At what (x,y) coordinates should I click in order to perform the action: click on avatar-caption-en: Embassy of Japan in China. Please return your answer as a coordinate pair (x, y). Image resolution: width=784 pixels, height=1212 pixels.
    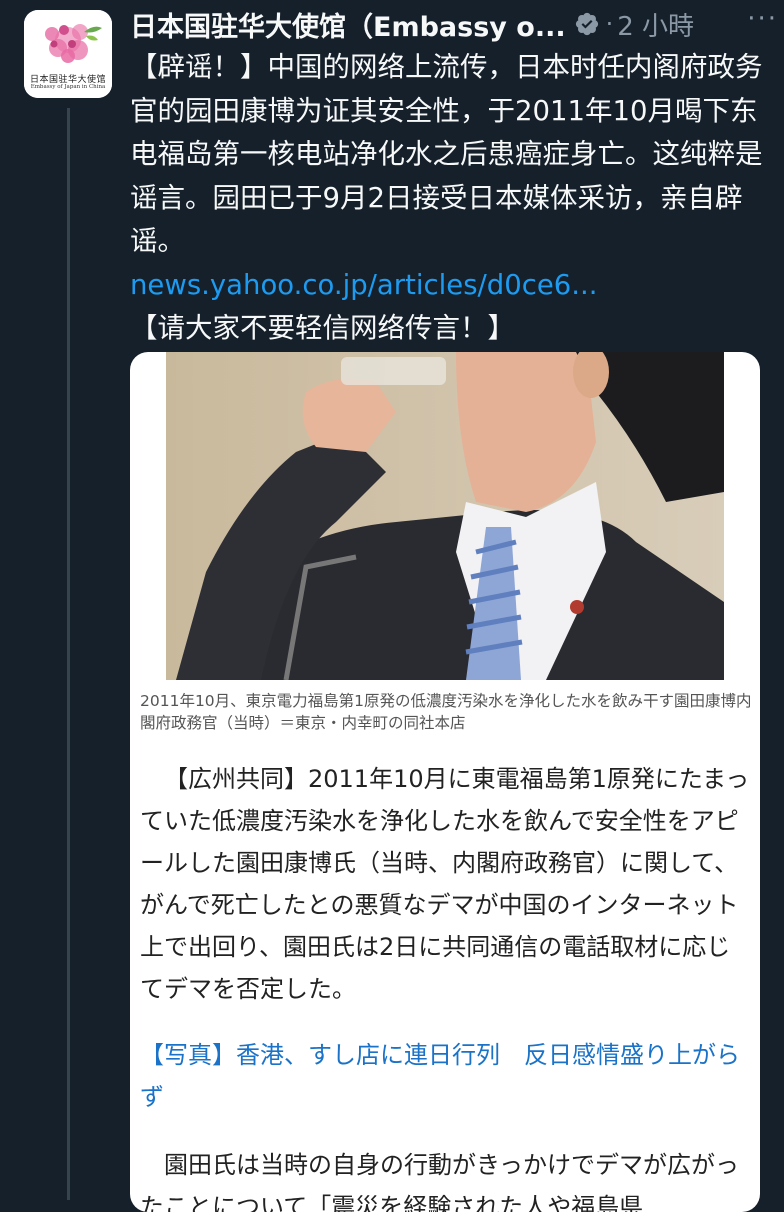
    Looking at the image, I should click on (68, 87).